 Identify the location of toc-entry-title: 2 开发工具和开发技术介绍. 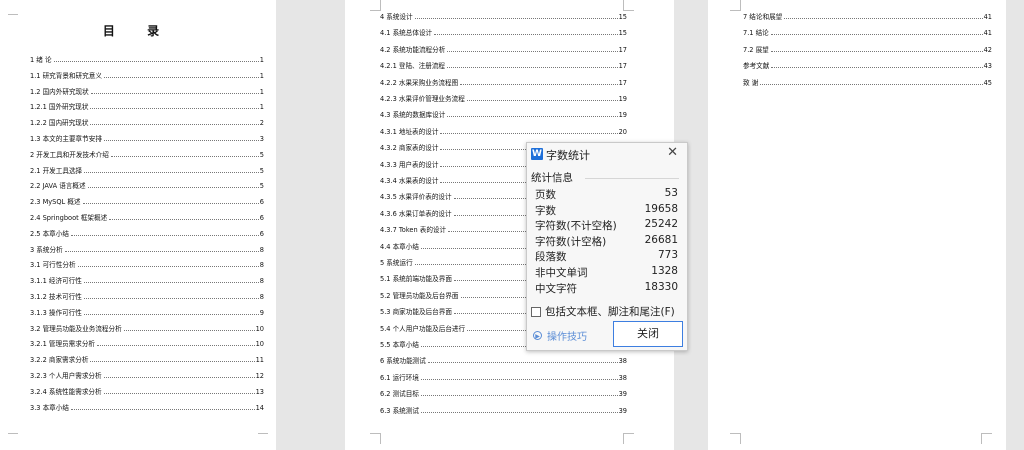
(69, 154).